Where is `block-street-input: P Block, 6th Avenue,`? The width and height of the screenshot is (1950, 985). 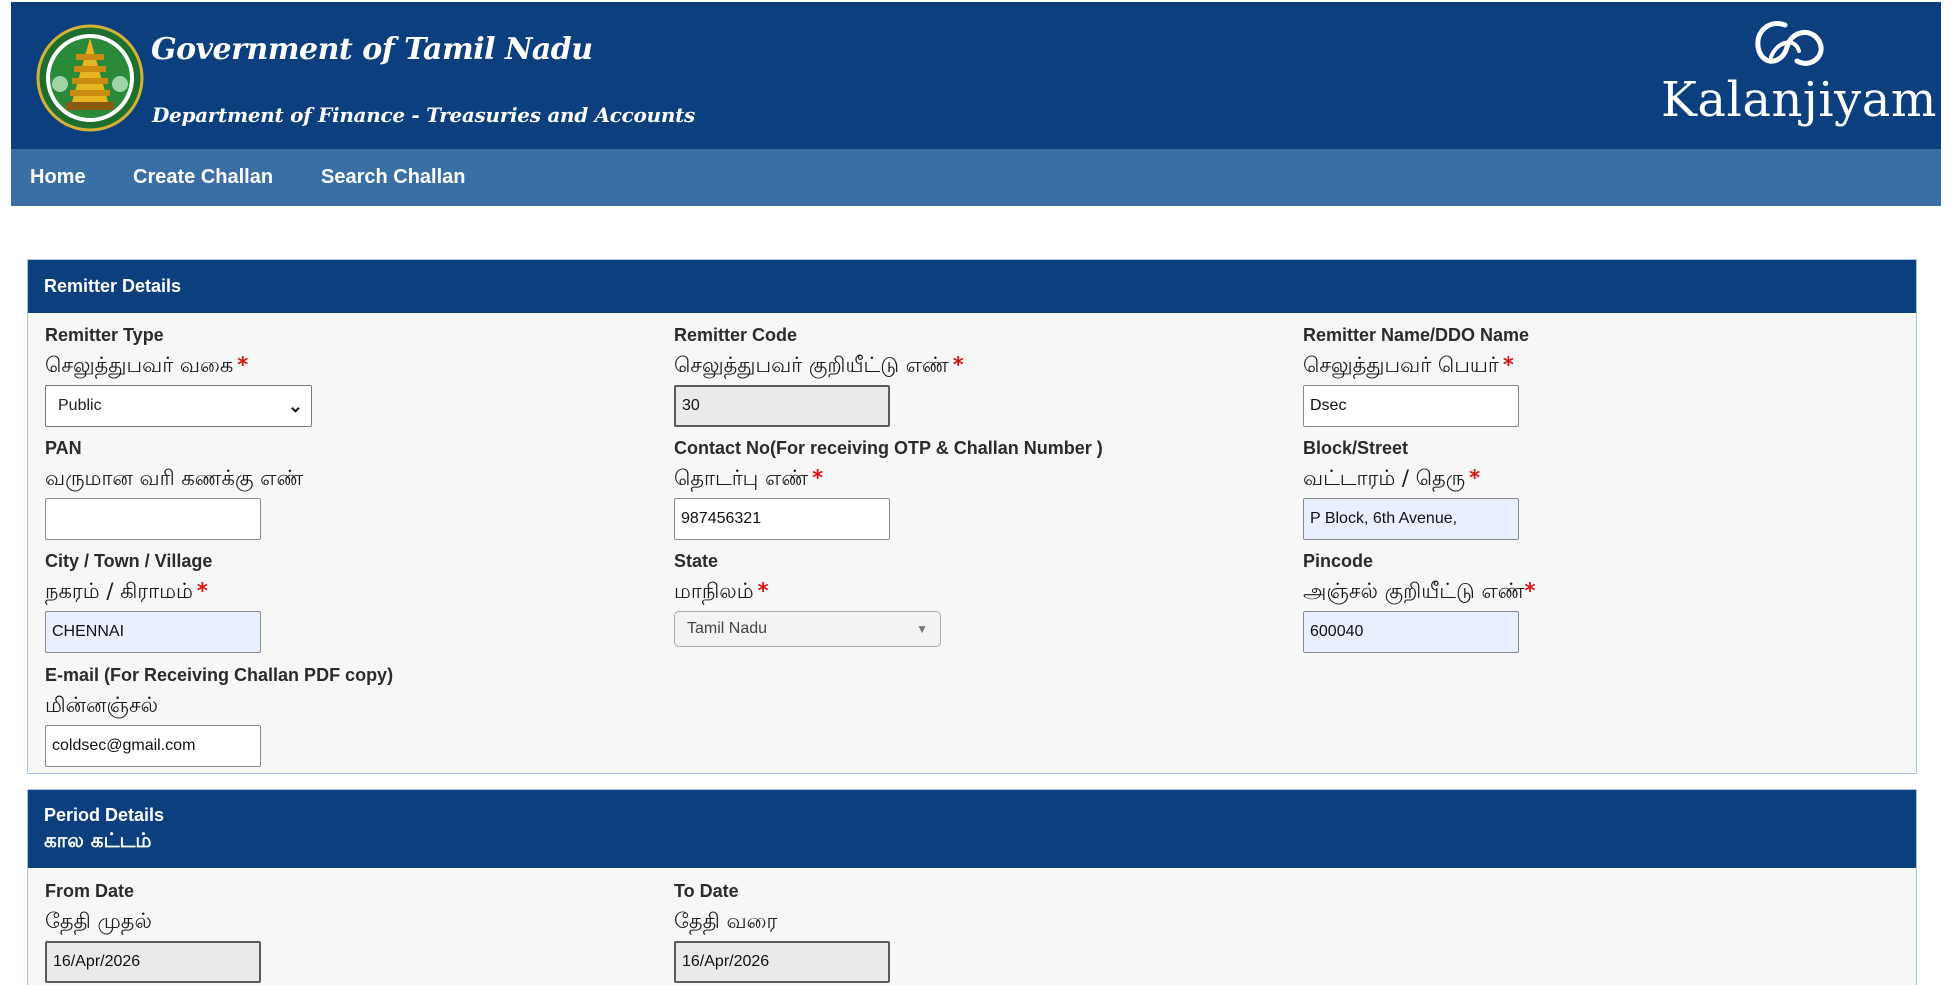
block-street-input: P Block, 6th Avenue, is located at coordinates (1411, 519).